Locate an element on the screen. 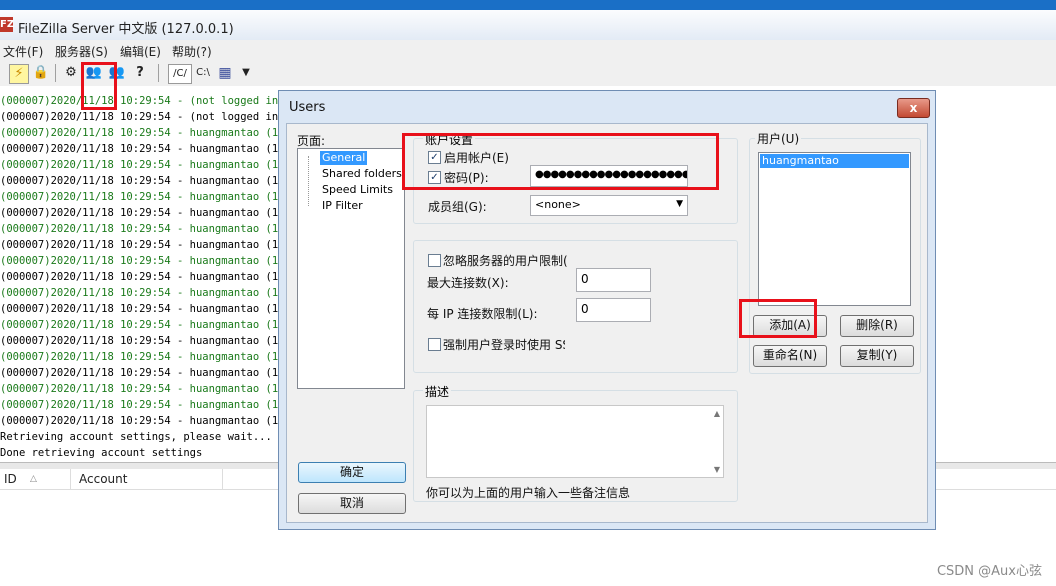 The width and height of the screenshot is (1056, 586). tree-item-ip-filter: IP Filter is located at coordinates (342, 206).